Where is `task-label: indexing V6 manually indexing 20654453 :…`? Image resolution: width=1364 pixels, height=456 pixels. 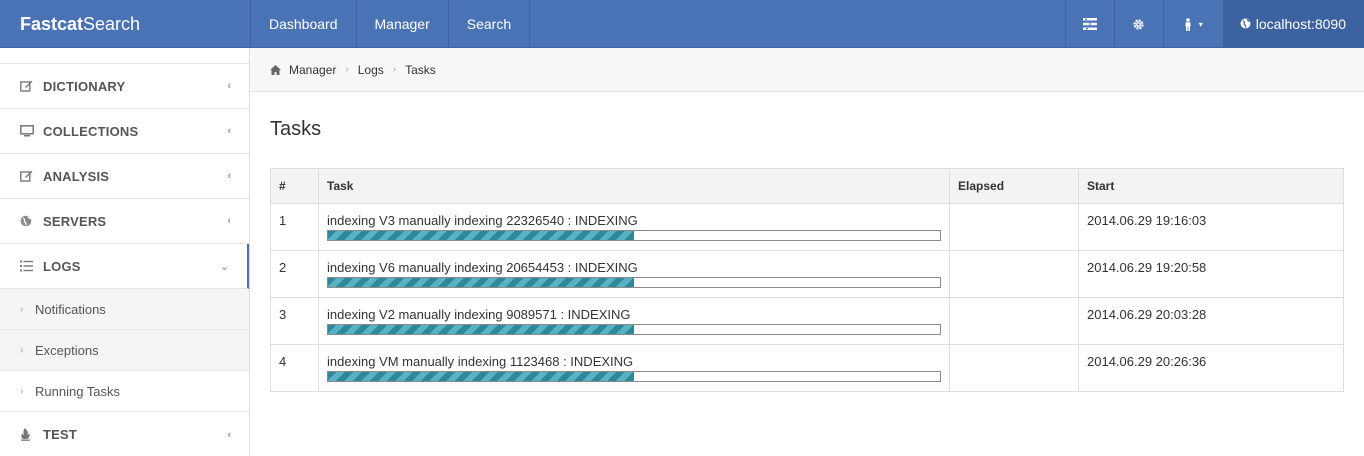 task-label: indexing V6 manually indexing 20654453 :… is located at coordinates (482, 267).